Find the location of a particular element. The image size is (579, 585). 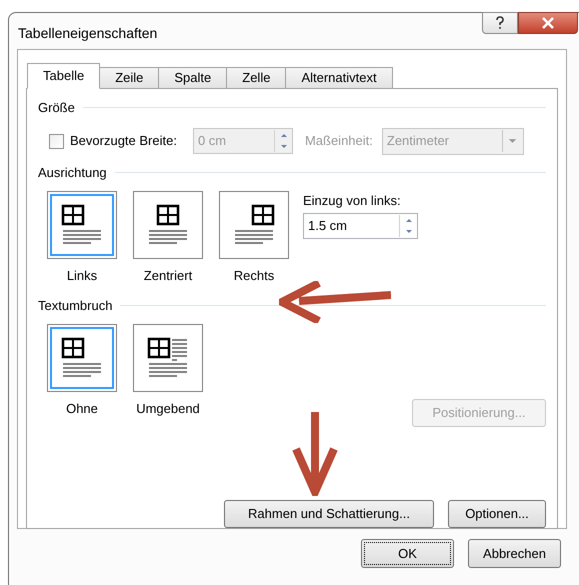

option-label: Ohne is located at coordinates (82, 409).